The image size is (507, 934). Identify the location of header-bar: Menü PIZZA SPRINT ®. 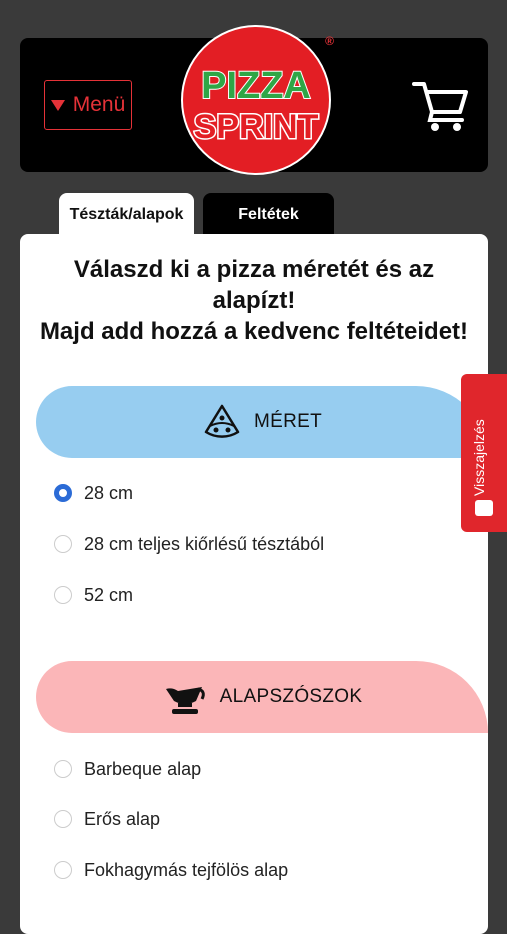
(254, 100).